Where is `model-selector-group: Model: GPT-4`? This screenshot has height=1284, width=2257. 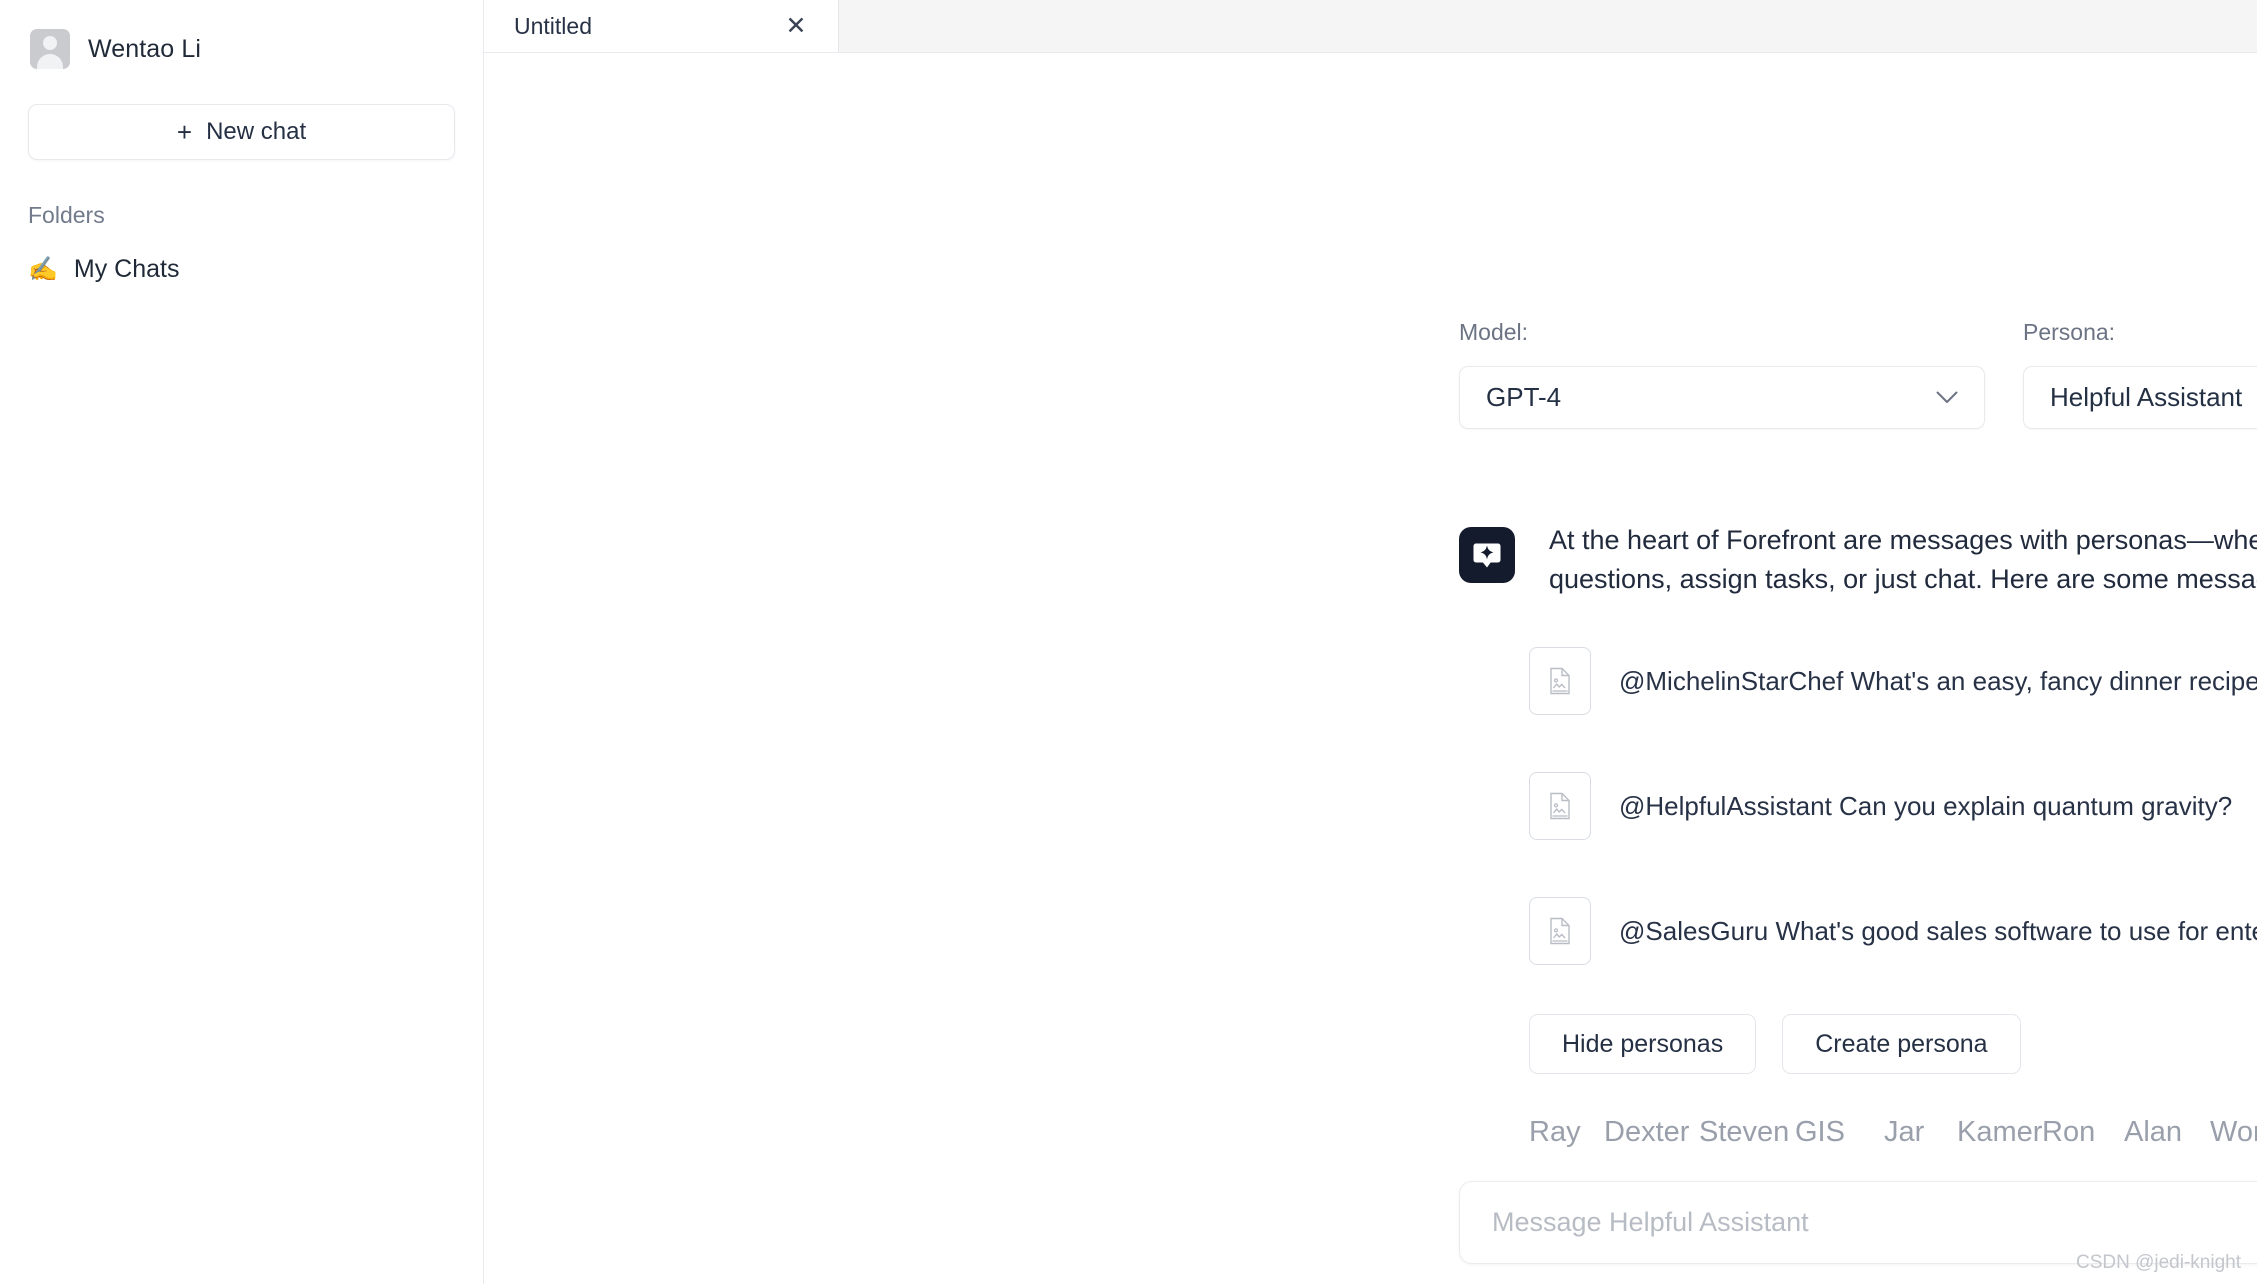
model-selector-group: Model: GPT-4 is located at coordinates (1722, 374).